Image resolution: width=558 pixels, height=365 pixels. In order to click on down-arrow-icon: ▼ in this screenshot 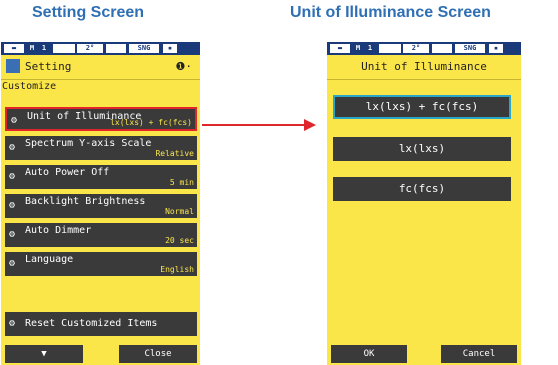, I will do `click(44, 354)`.